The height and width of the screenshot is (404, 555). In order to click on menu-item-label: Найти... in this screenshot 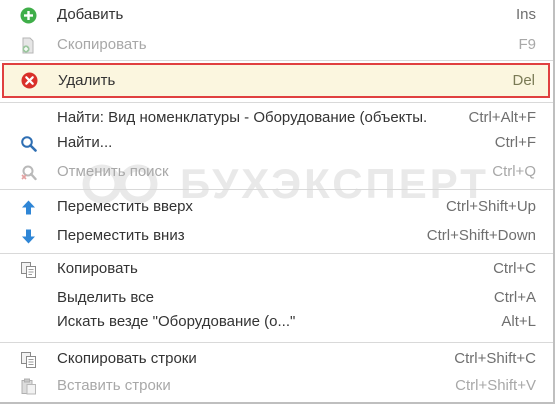, I will do `click(85, 142)`.